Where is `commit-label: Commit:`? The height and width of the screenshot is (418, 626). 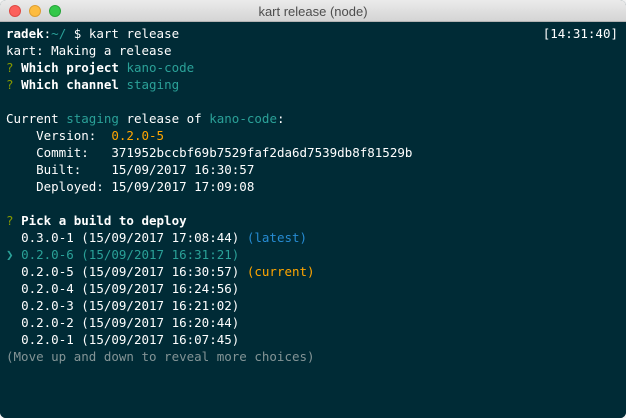 commit-label: Commit: is located at coordinates (47, 152).